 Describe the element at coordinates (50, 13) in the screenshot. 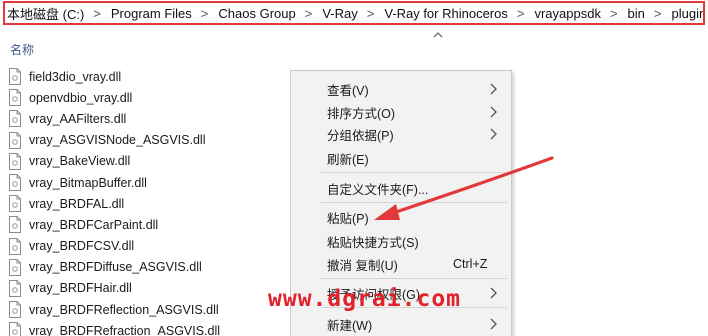

I see `breadcrumb-label: 本地磁盘 (C:)` at that location.